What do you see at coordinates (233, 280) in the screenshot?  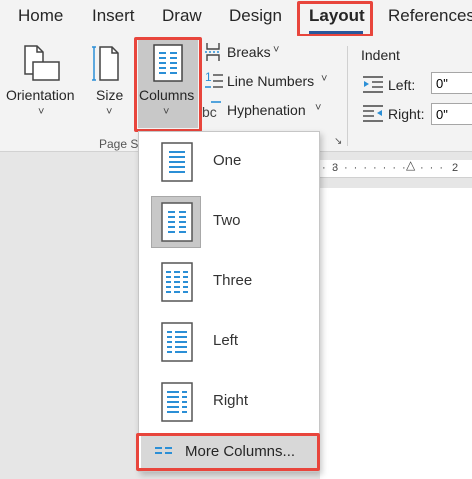 I see `columns-option-label: Three` at bounding box center [233, 280].